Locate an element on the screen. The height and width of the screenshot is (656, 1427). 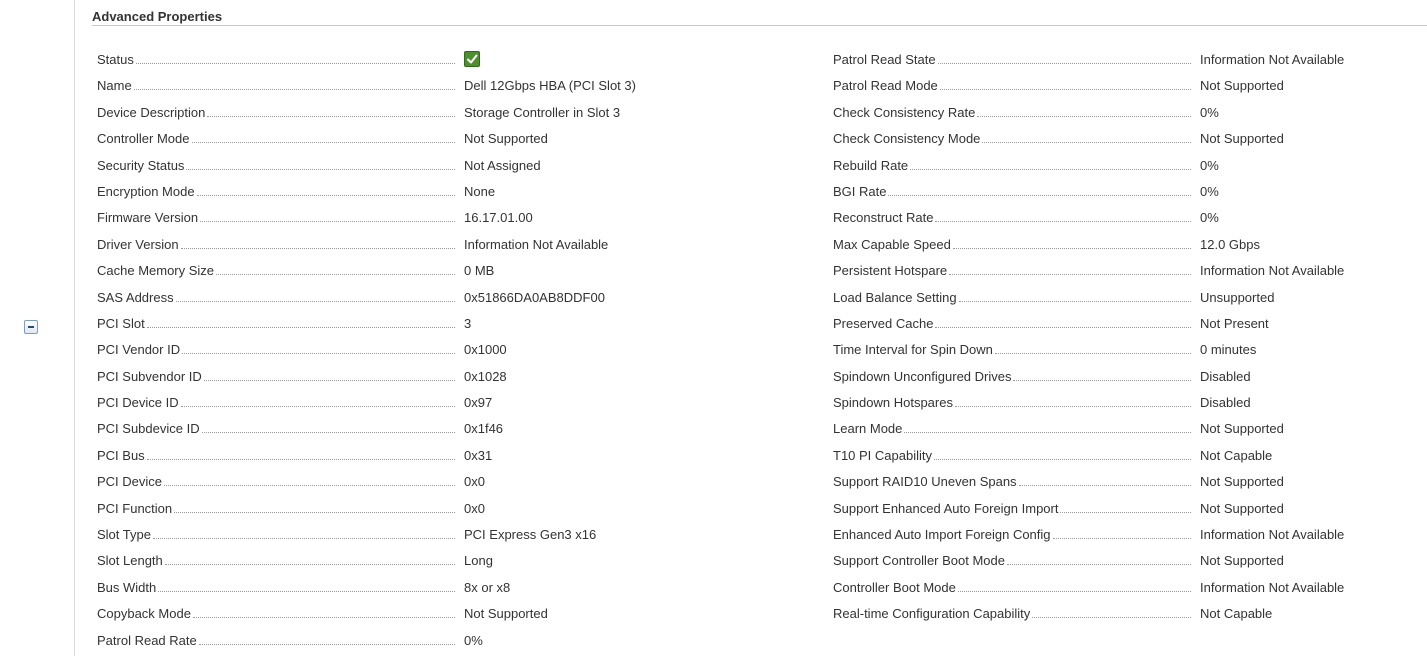
property-value: 0x1000 is located at coordinates (485, 350).